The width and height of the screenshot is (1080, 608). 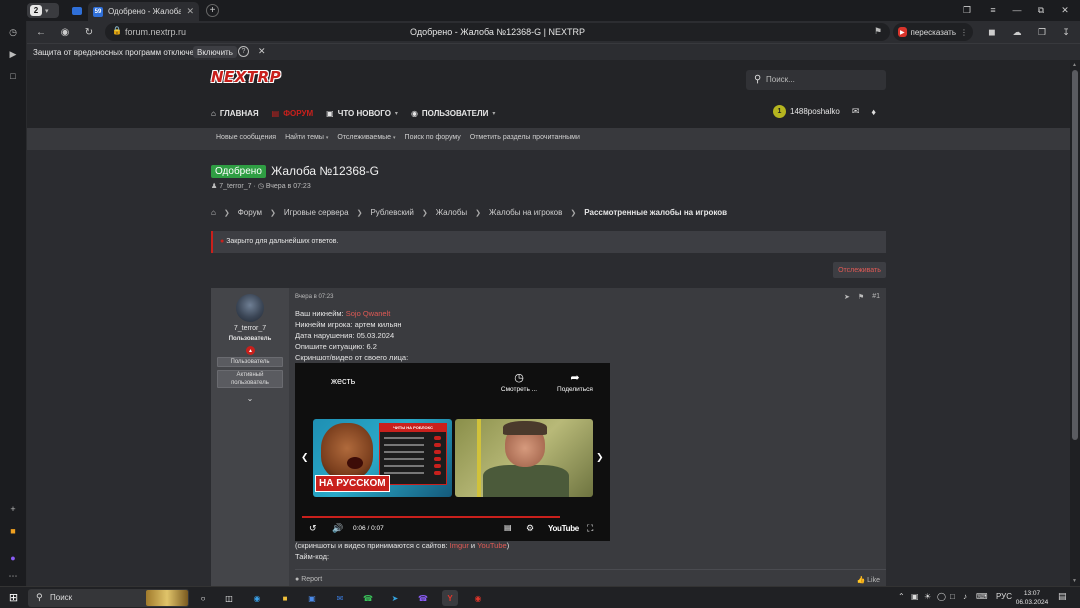 What do you see at coordinates (235, 186) in the screenshot?
I see `thread-author: 7_terror_7` at bounding box center [235, 186].